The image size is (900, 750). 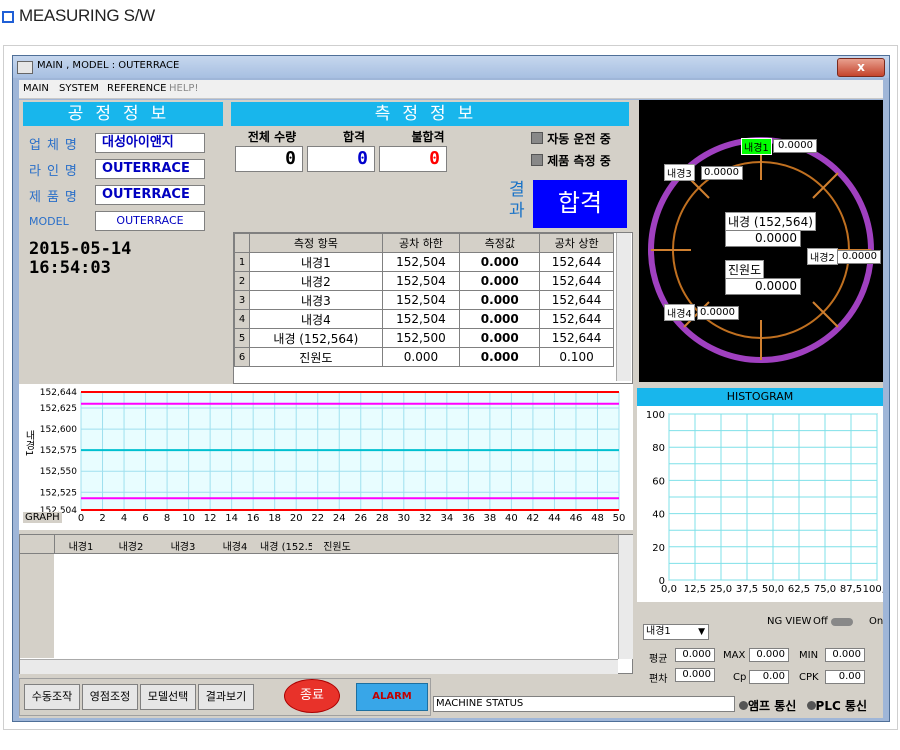 I want to click on cell-item: 내경4, so click(x=316, y=319).